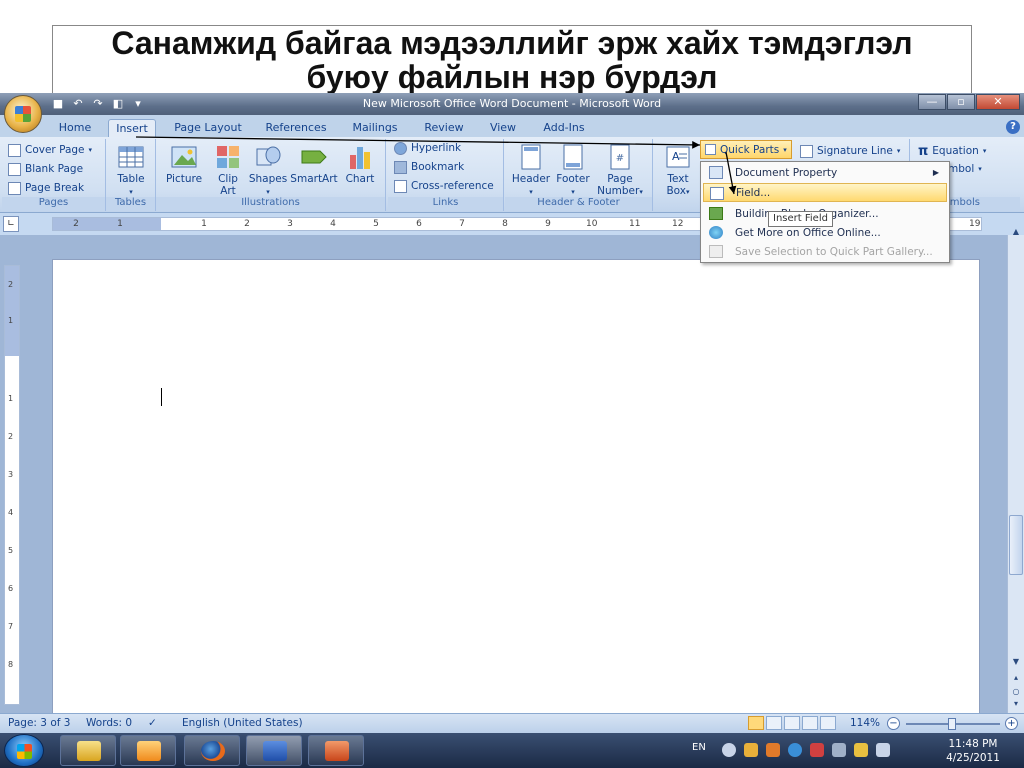 The height and width of the screenshot is (768, 1024). Describe the element at coordinates (1016, 545) in the screenshot. I see `scroll-thumb` at that location.